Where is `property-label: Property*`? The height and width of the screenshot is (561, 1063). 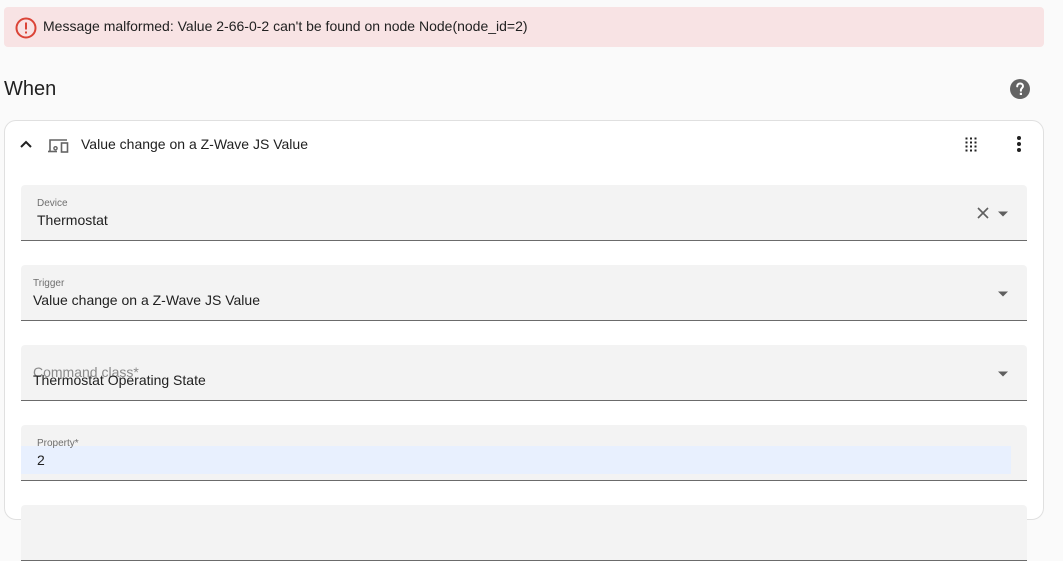
property-label: Property* is located at coordinates (58, 443).